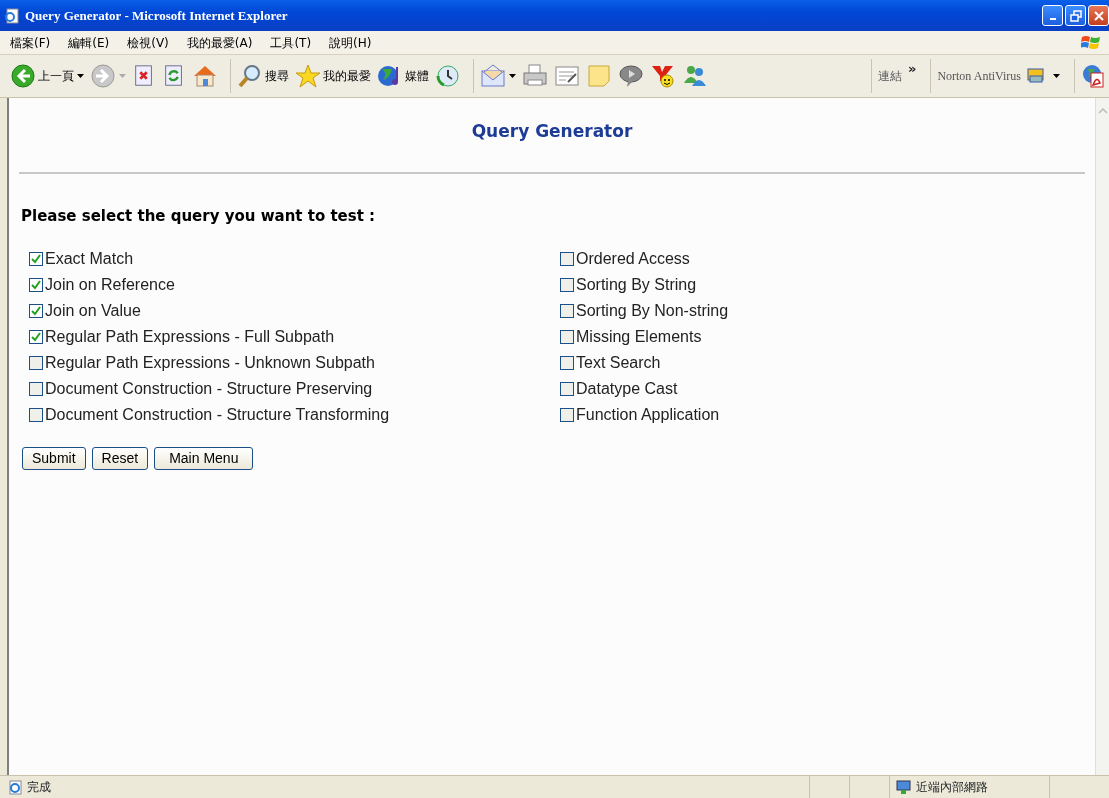  Describe the element at coordinates (889, 76) in the screenshot. I see `links-label: 連結` at that location.